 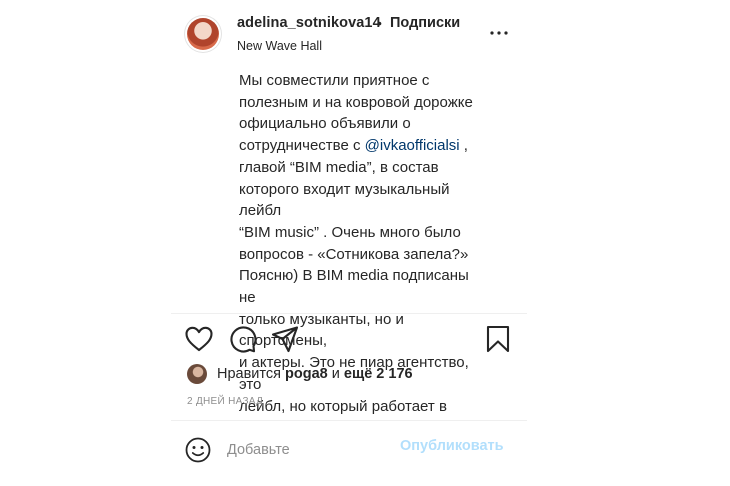 What do you see at coordinates (225, 401) in the screenshot?
I see `post-timestamp: 2 ДНЕЙ НАЗАД` at bounding box center [225, 401].